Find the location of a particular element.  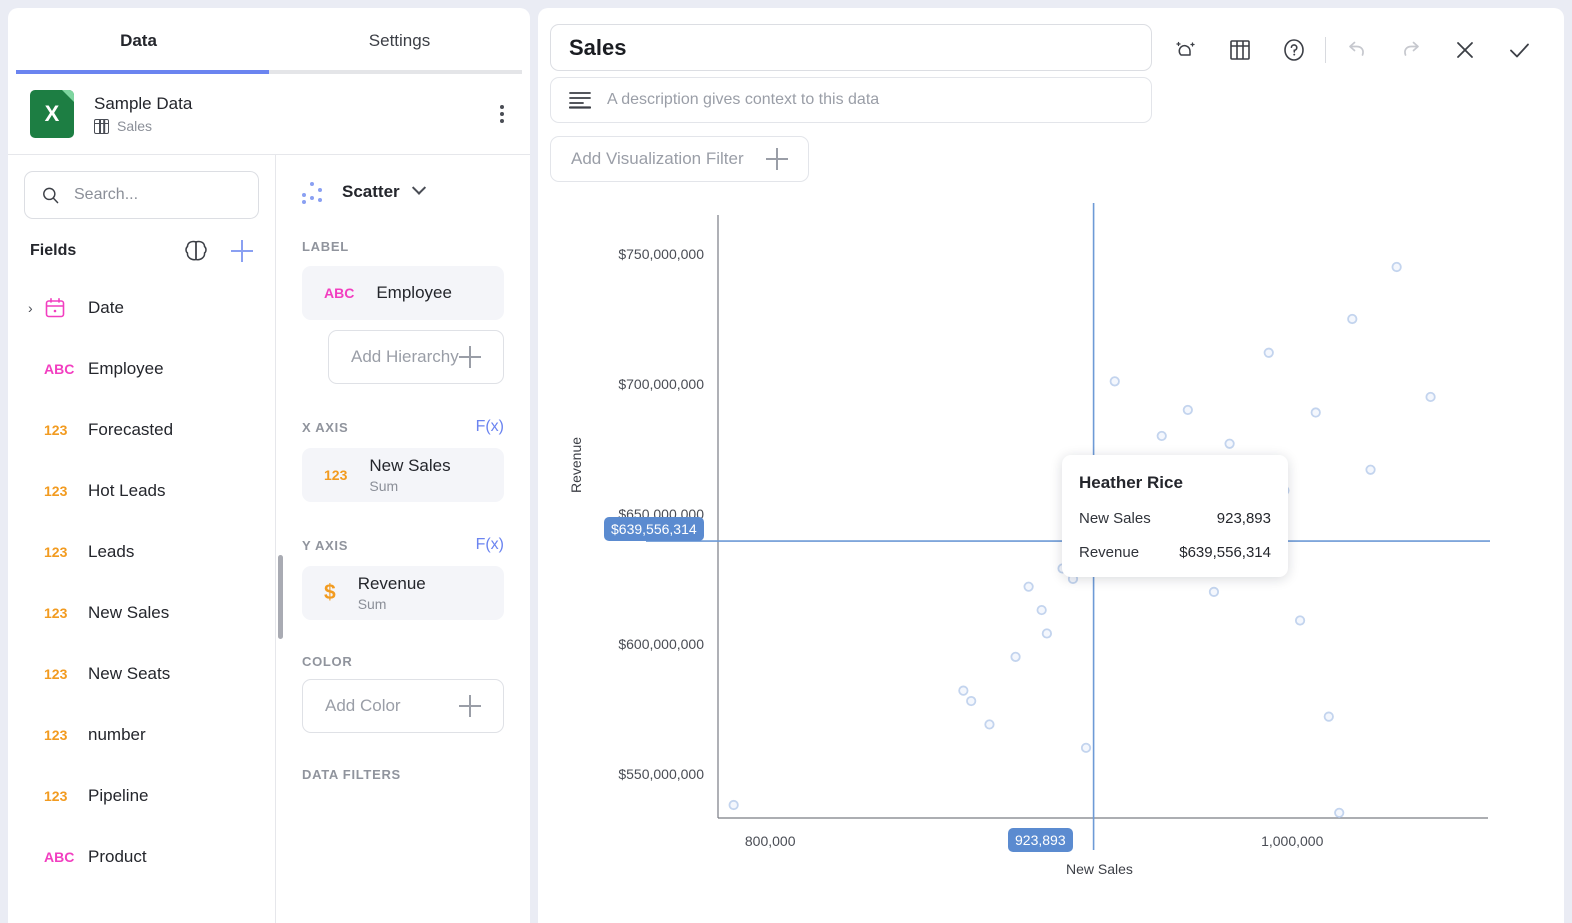

calendar-icon is located at coordinates (55, 307).